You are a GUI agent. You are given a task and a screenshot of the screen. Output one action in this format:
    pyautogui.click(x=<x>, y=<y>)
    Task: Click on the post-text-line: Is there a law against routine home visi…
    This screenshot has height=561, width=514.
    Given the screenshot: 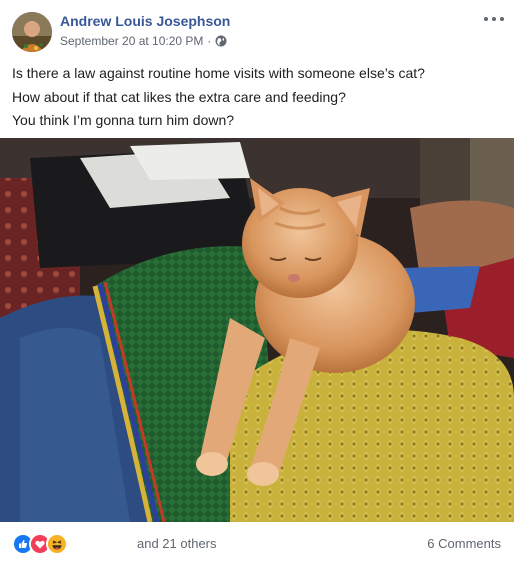 What is the action you would take?
    pyautogui.click(x=218, y=73)
    